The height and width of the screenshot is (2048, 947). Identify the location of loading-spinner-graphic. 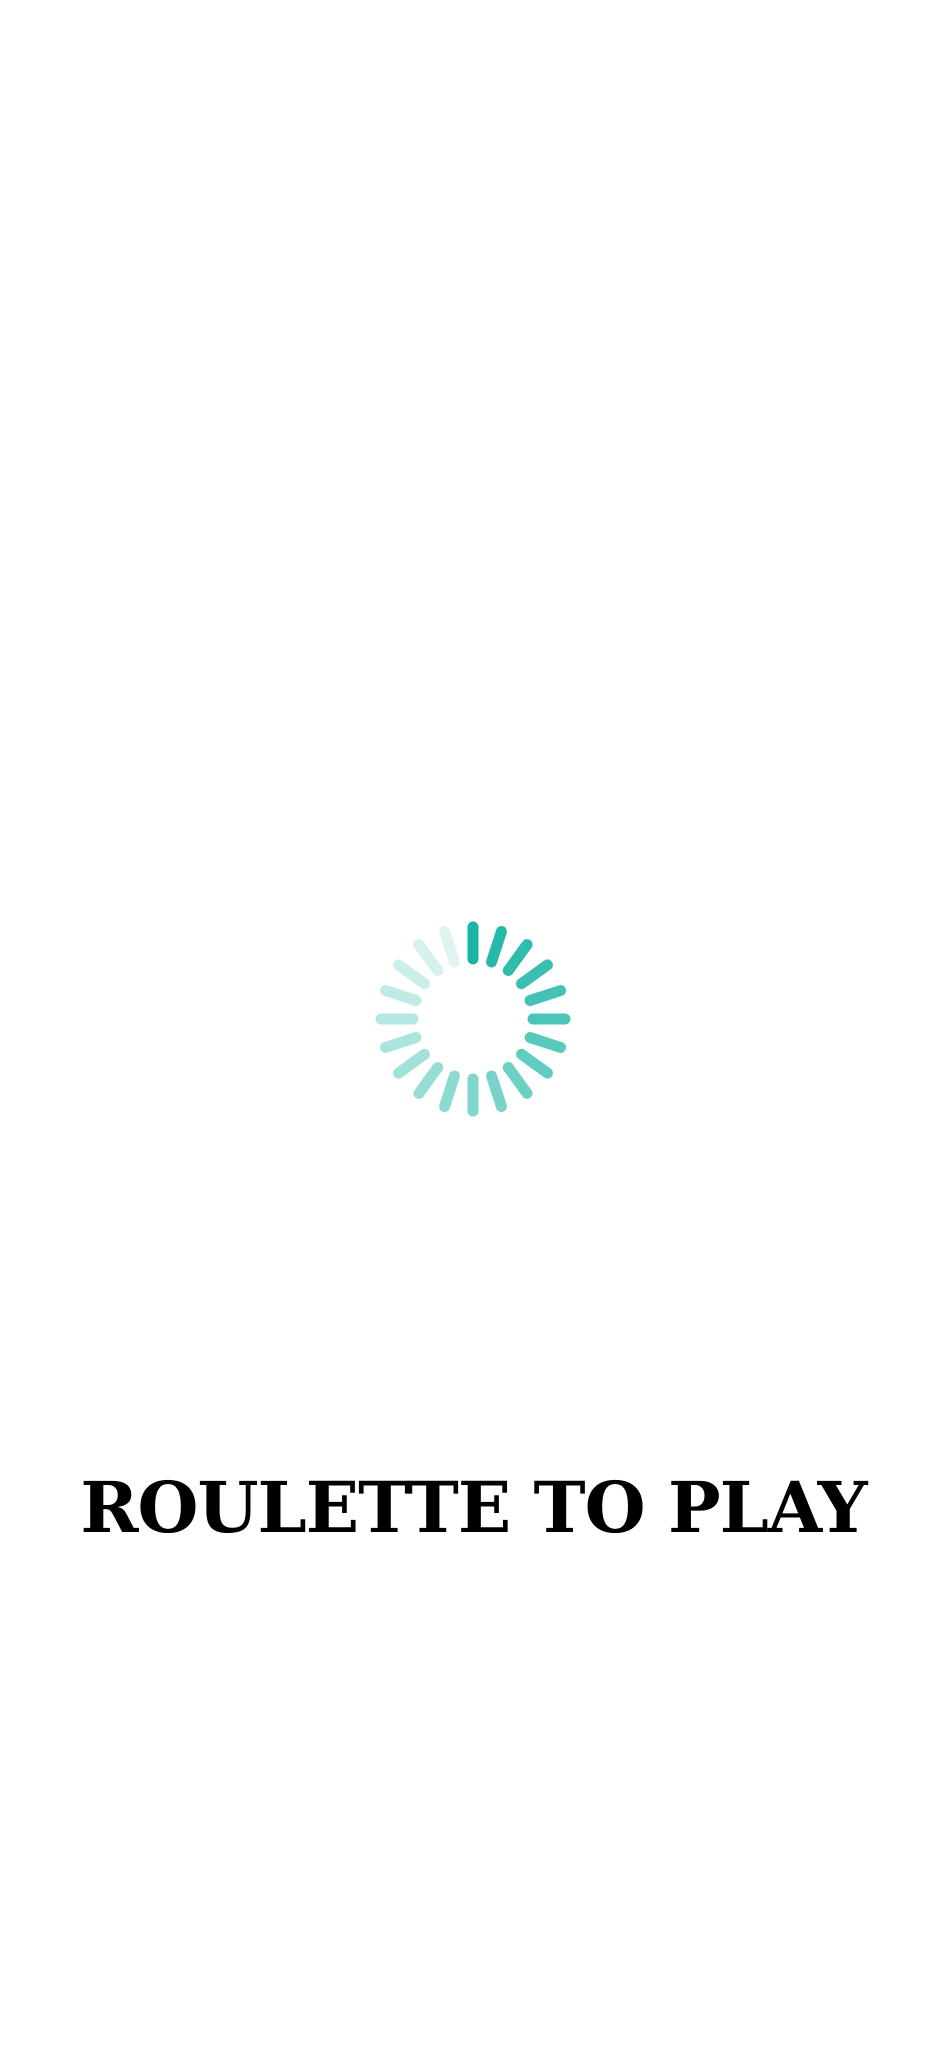
(473, 1019).